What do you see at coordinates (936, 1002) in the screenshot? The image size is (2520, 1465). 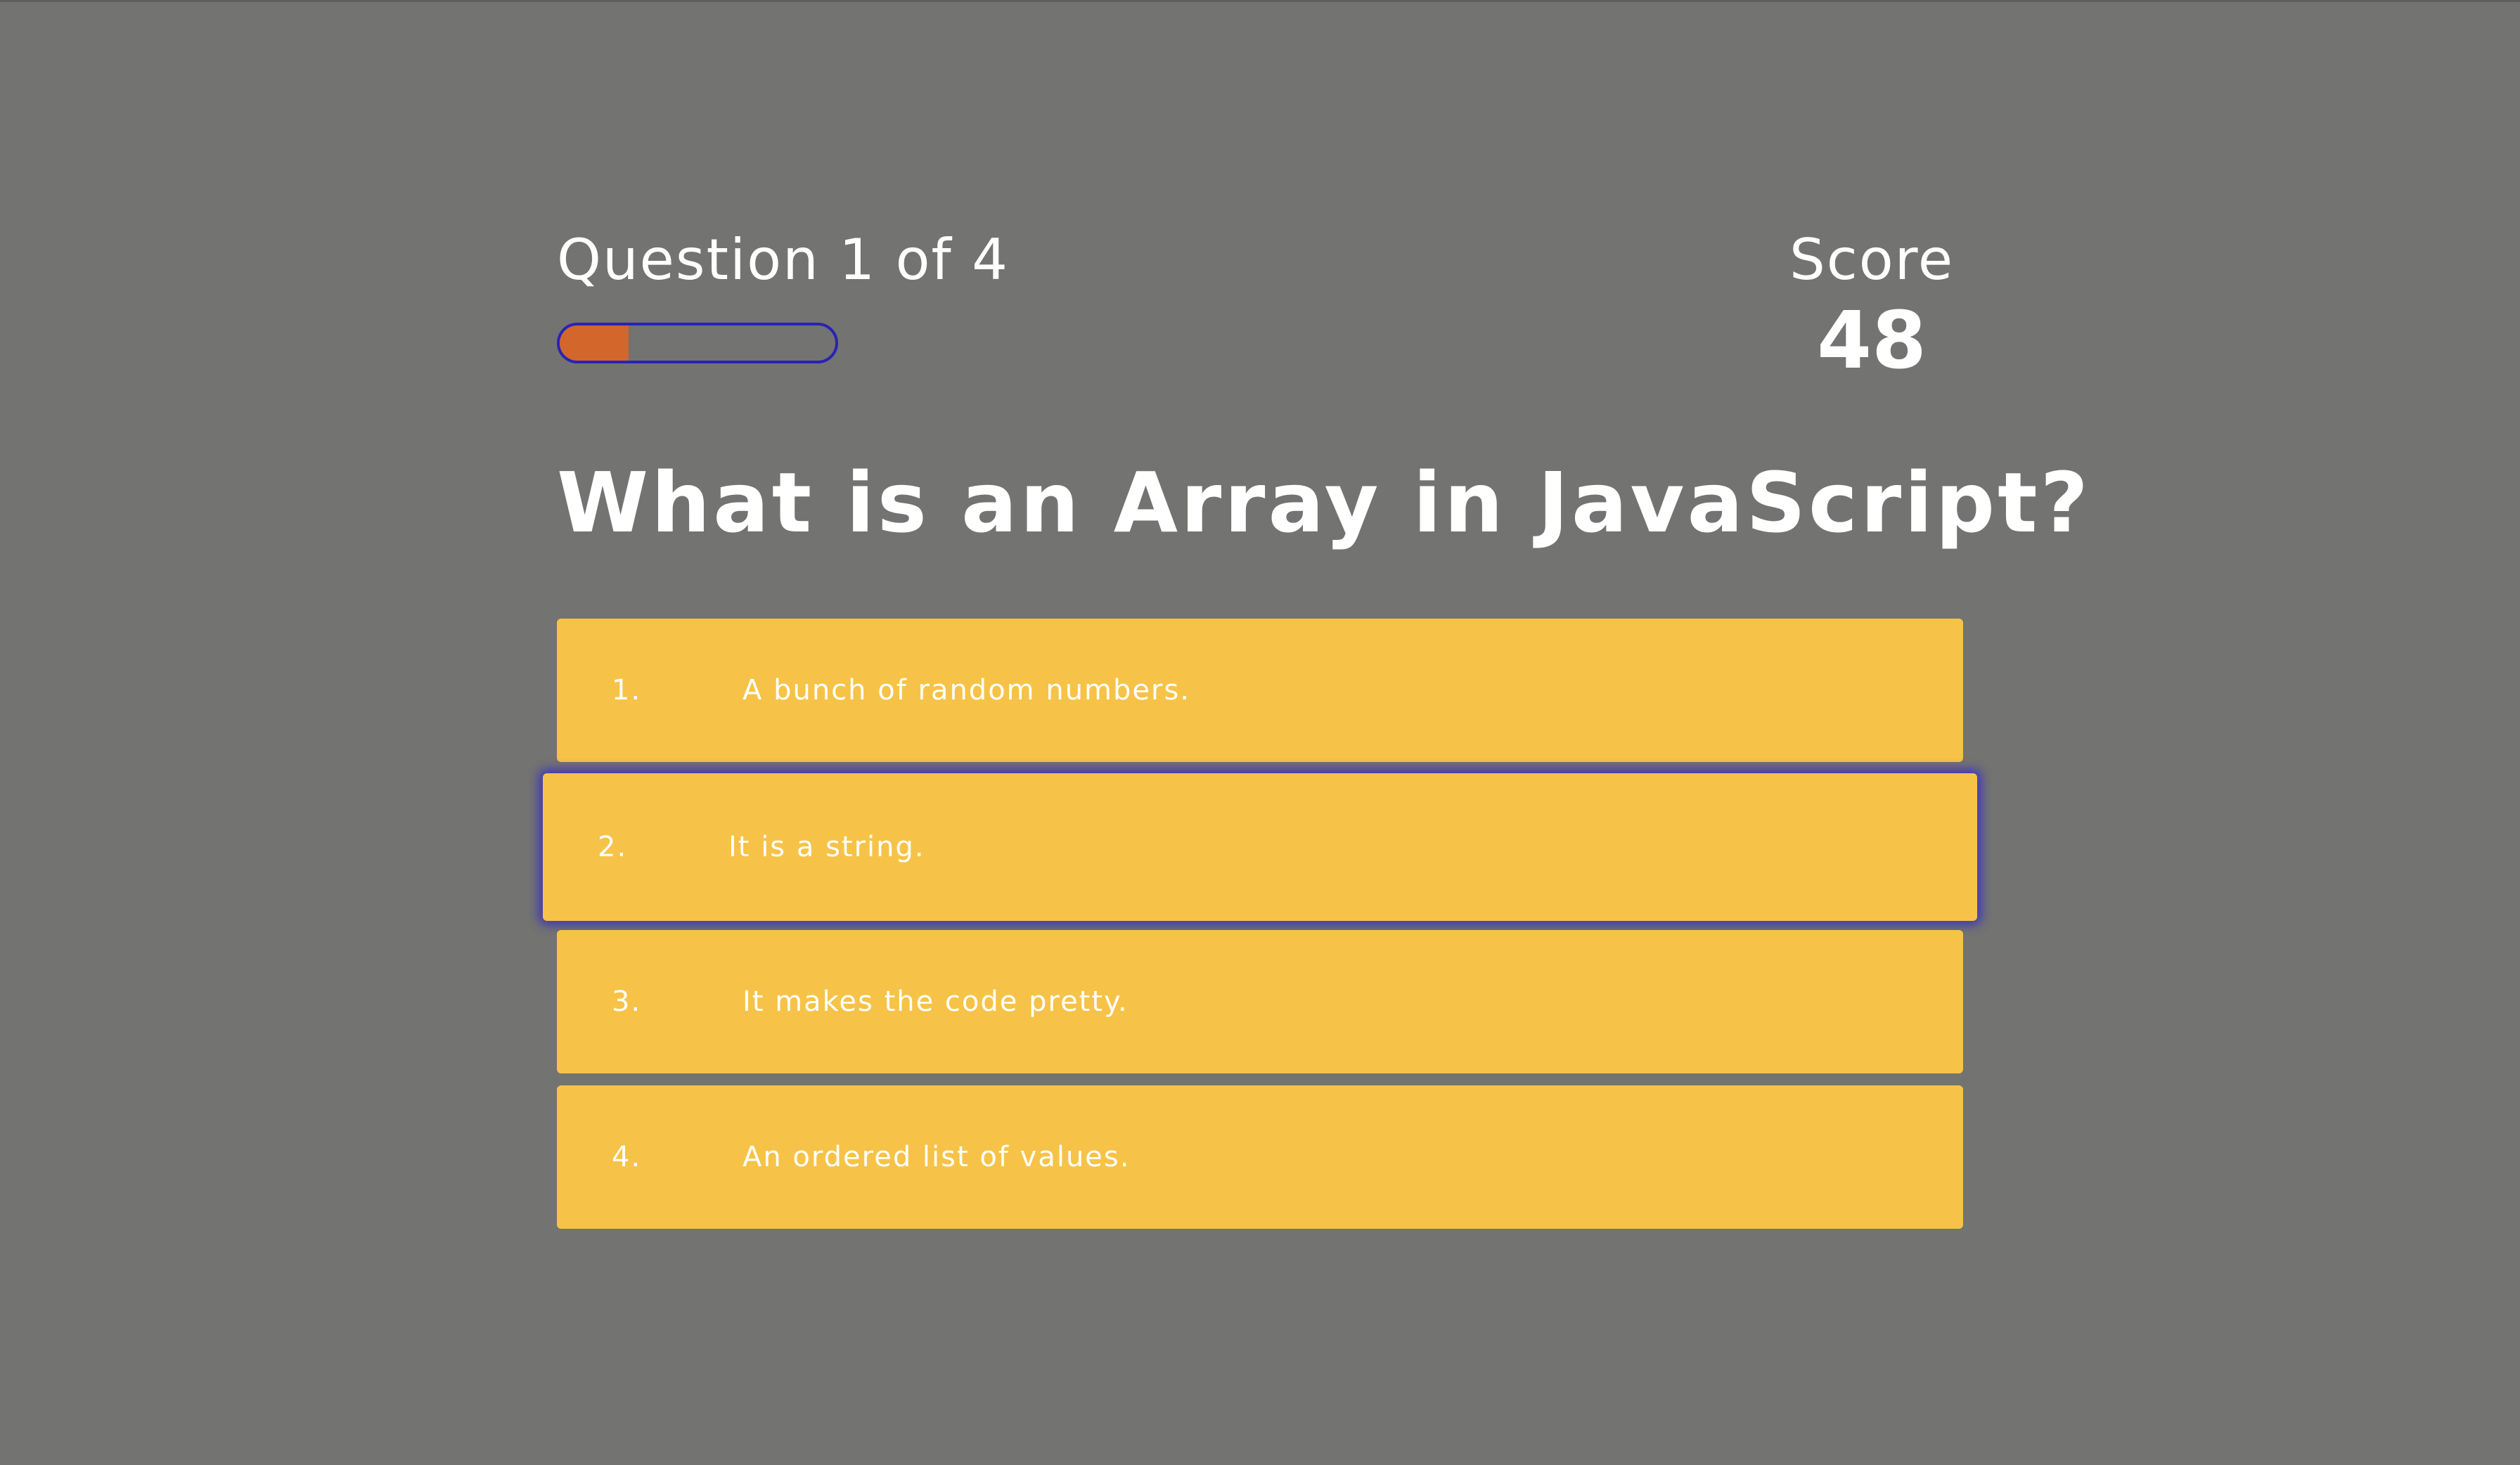 I see `choice-text: It makes the code pretty.` at bounding box center [936, 1002].